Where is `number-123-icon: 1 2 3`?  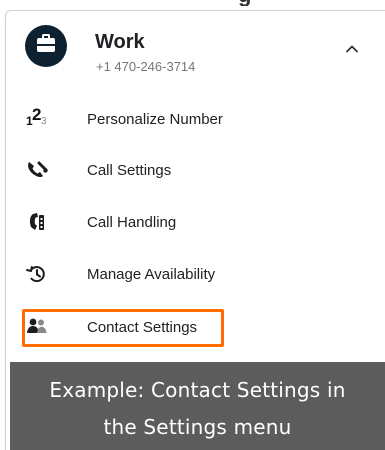
number-123-icon: 1 2 3 is located at coordinates (37, 117).